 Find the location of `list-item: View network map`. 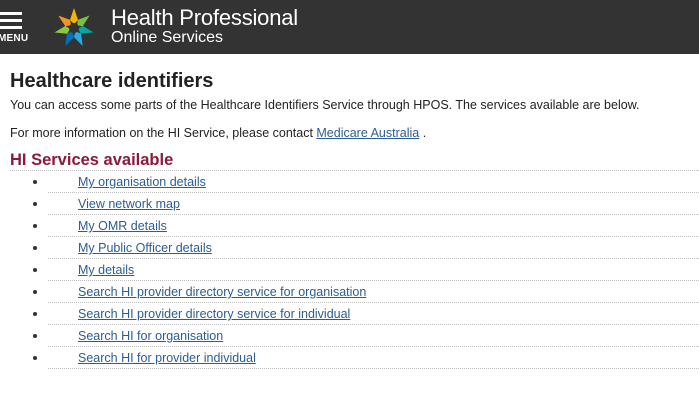

list-item: View network map is located at coordinates (366, 204).